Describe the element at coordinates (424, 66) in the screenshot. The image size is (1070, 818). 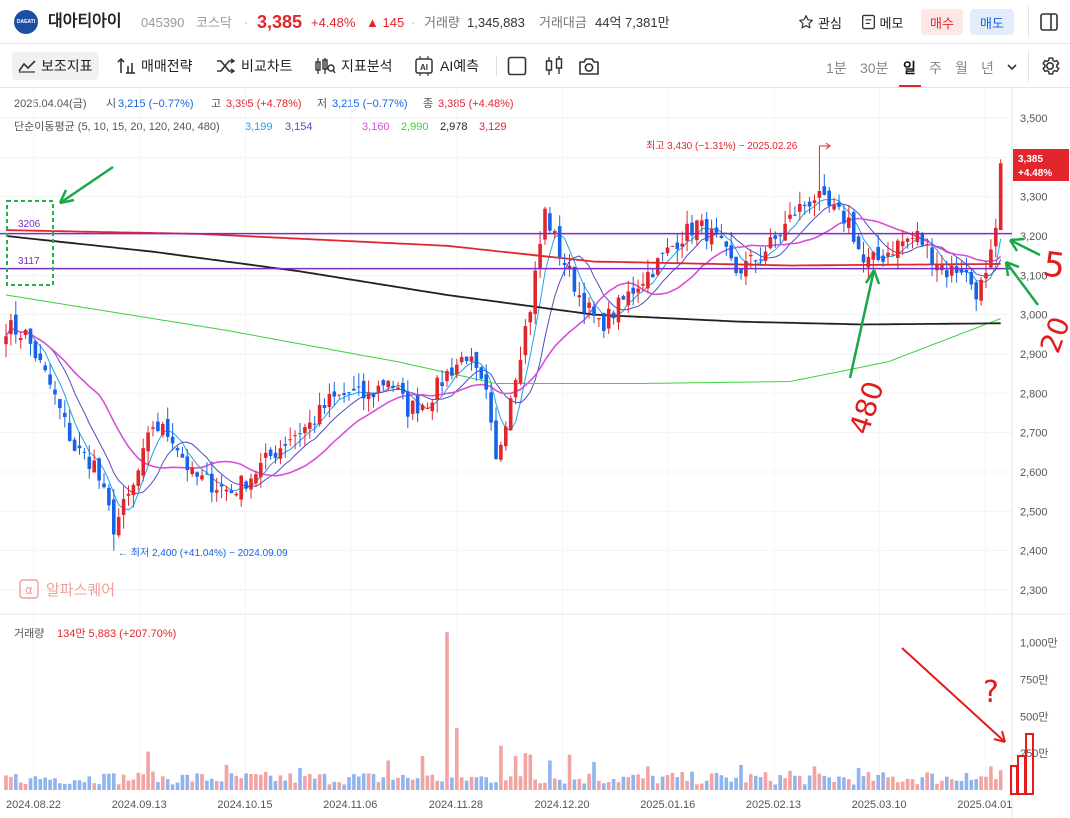
I see `ai-chip-icon: AI` at that location.